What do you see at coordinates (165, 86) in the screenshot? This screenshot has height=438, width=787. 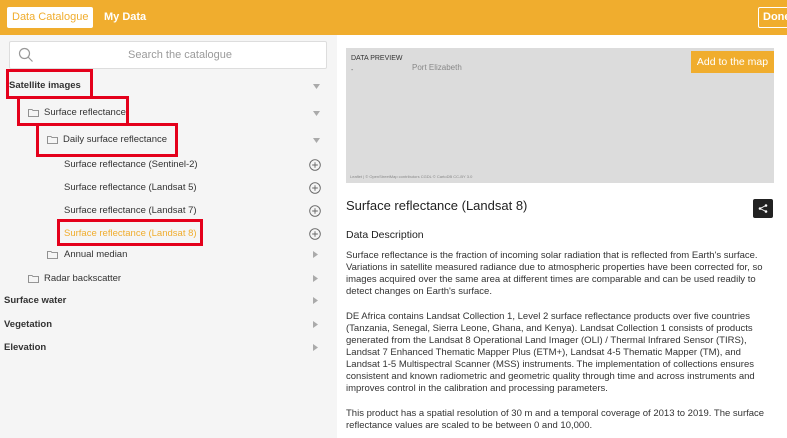 I see `tree-group-satellite-images: Satellite images` at bounding box center [165, 86].